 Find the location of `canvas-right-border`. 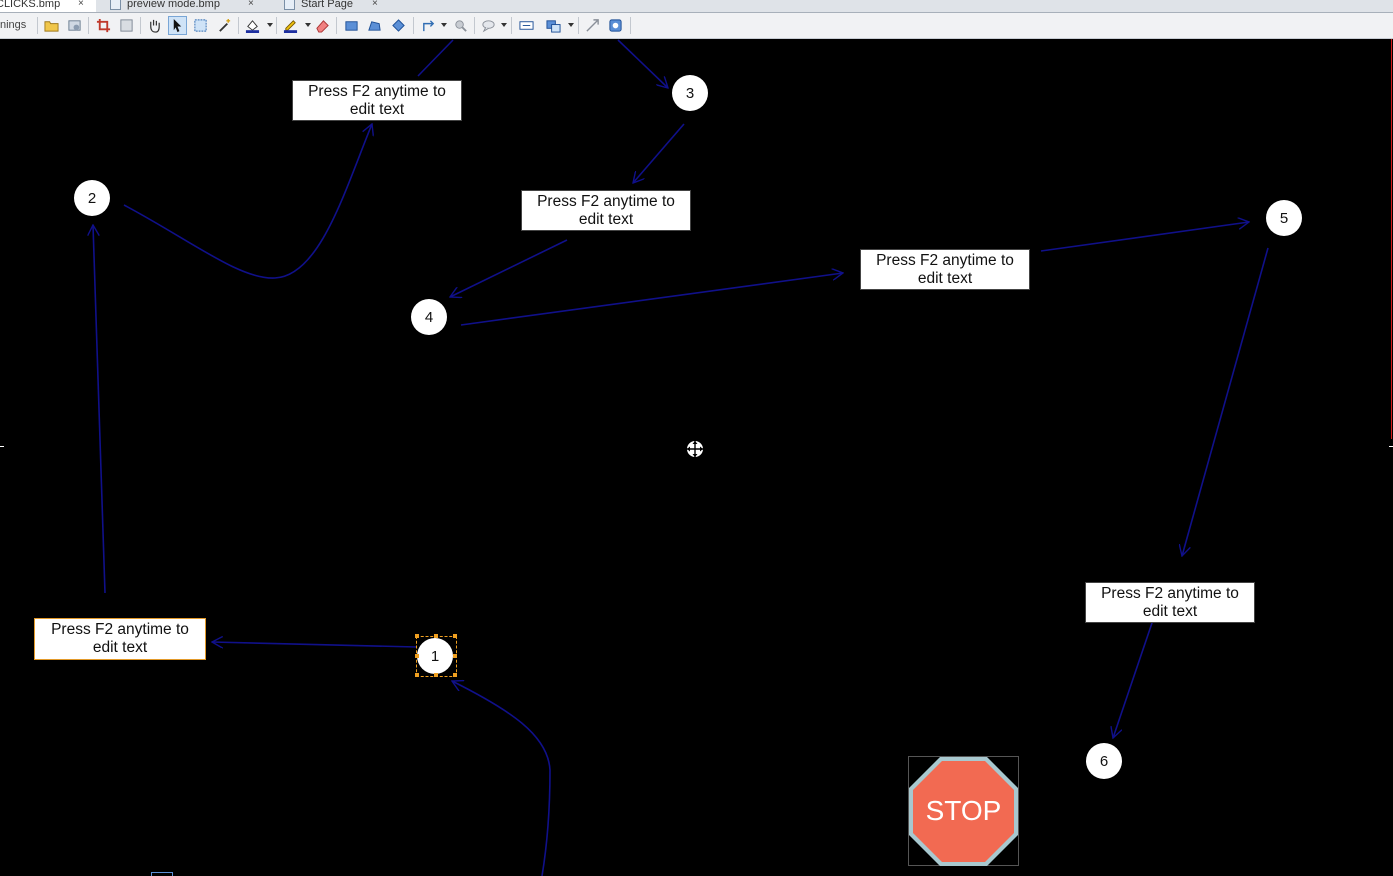

canvas-right-border is located at coordinates (1391, 239).